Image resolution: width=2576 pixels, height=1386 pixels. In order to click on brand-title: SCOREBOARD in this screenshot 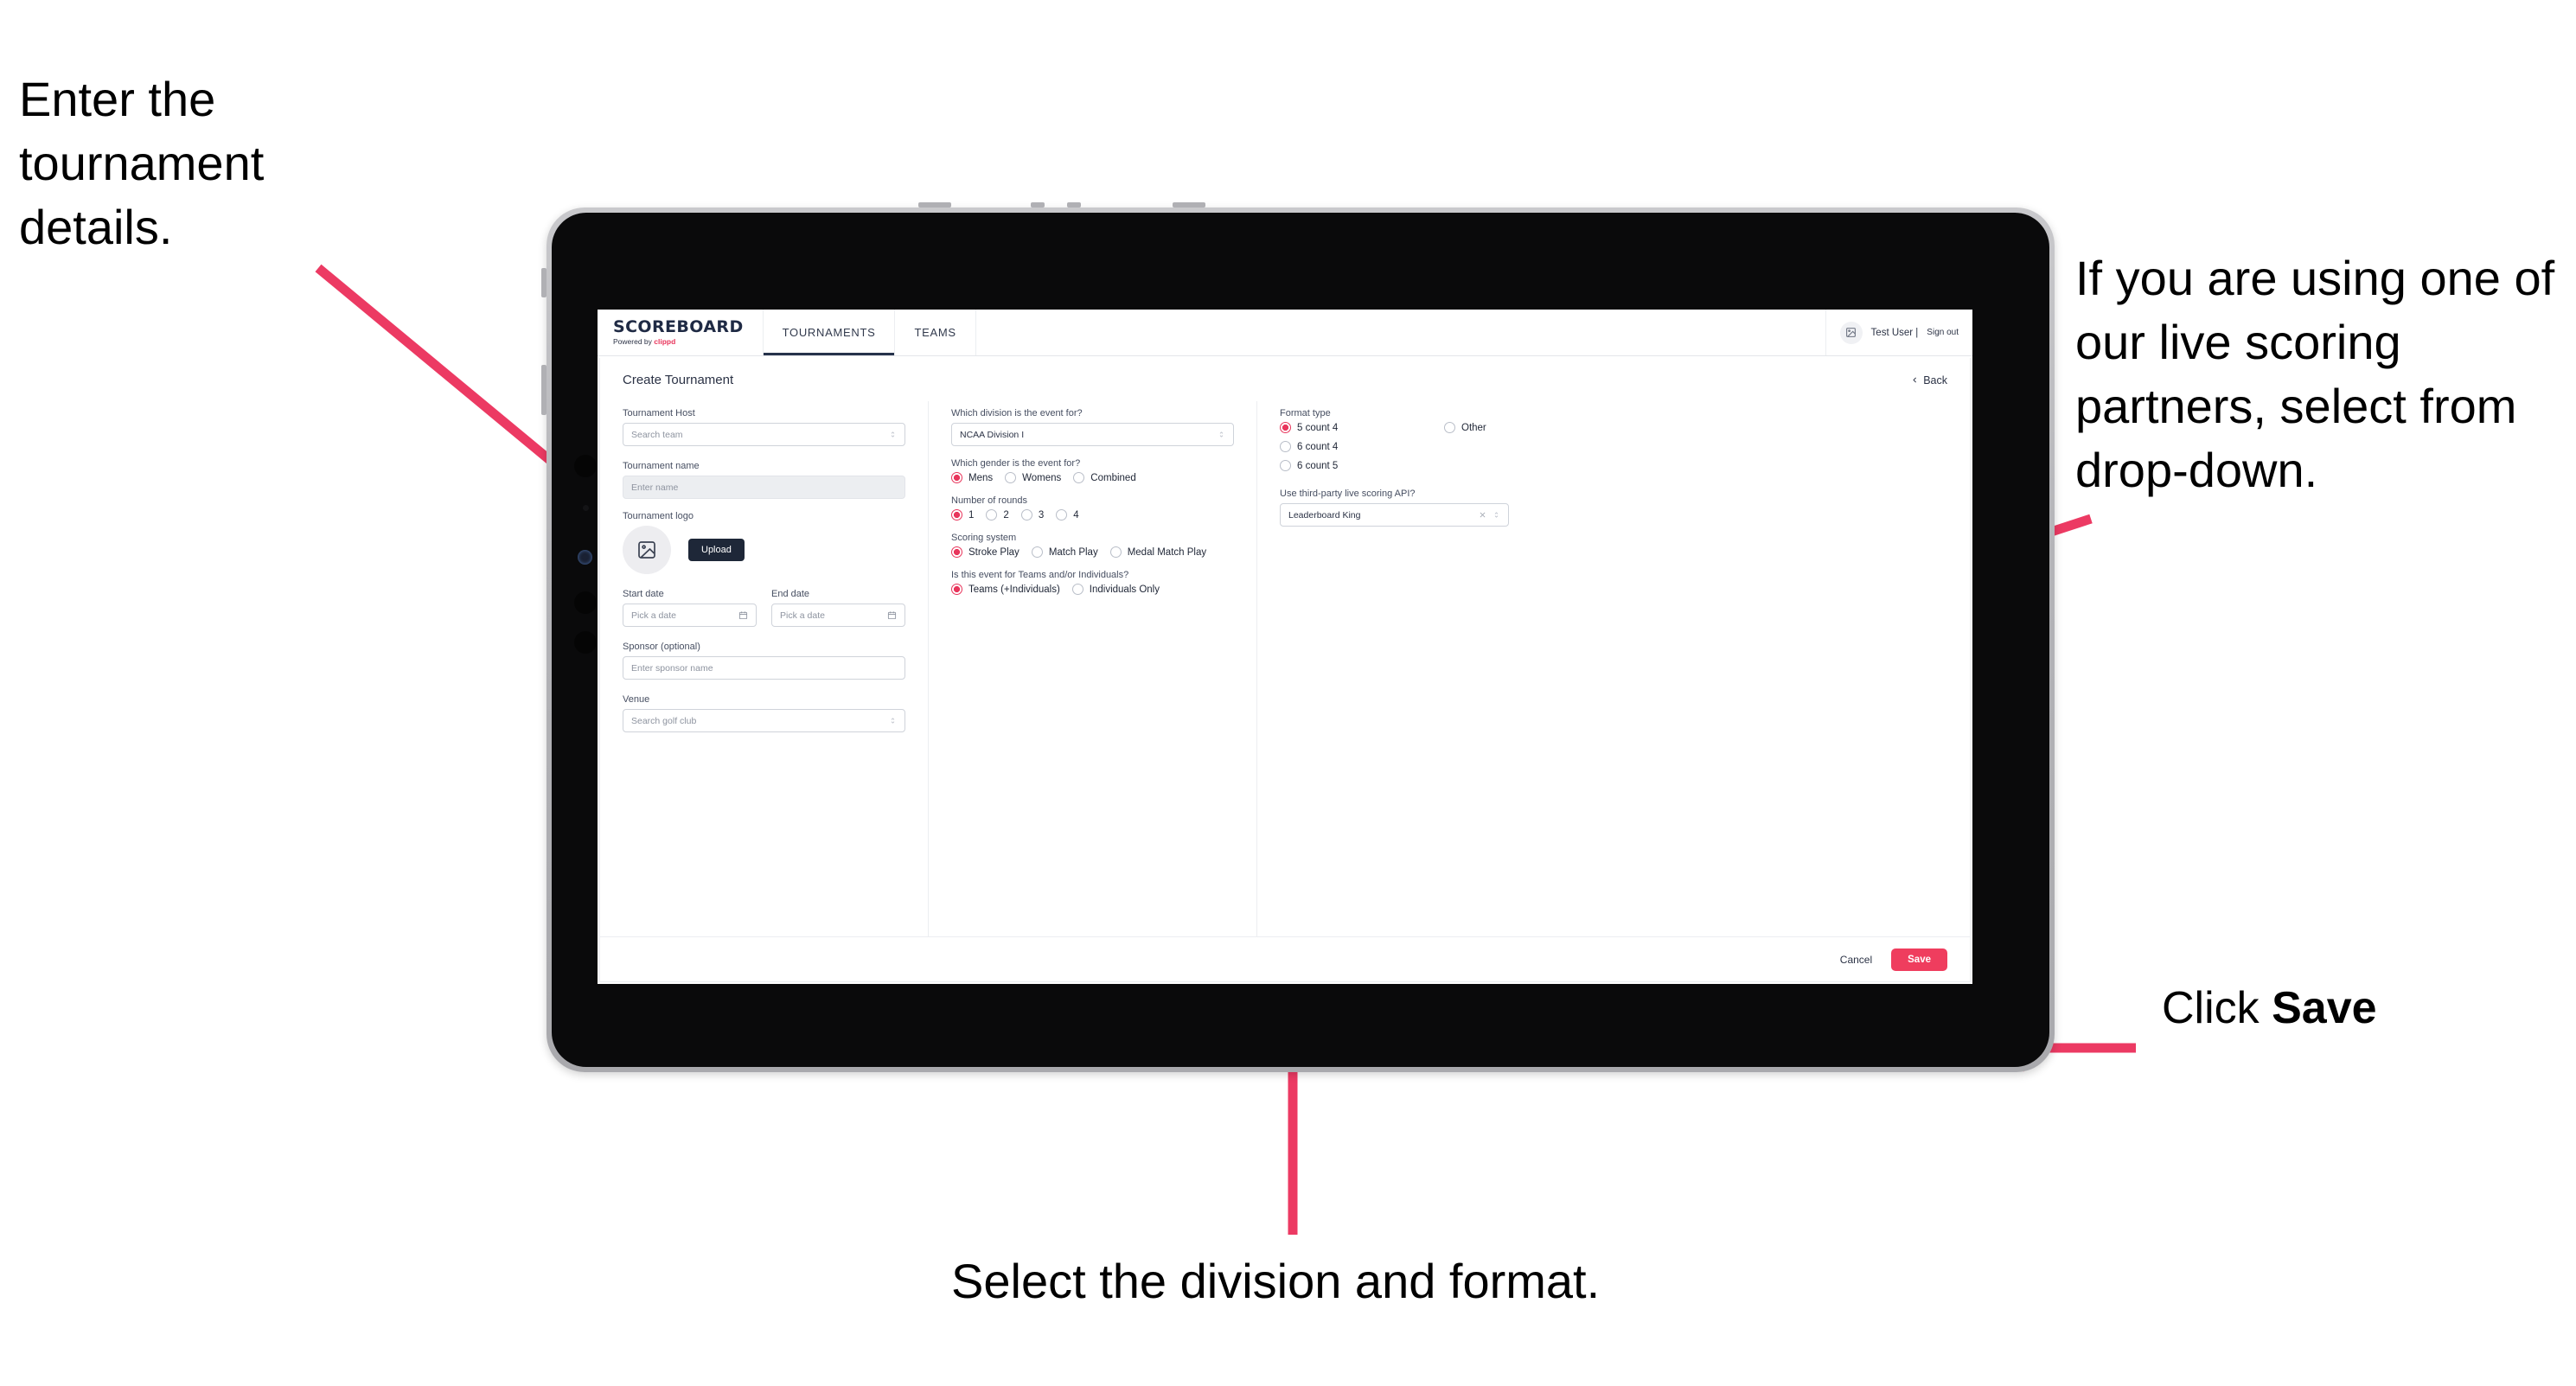, I will do `click(678, 327)`.